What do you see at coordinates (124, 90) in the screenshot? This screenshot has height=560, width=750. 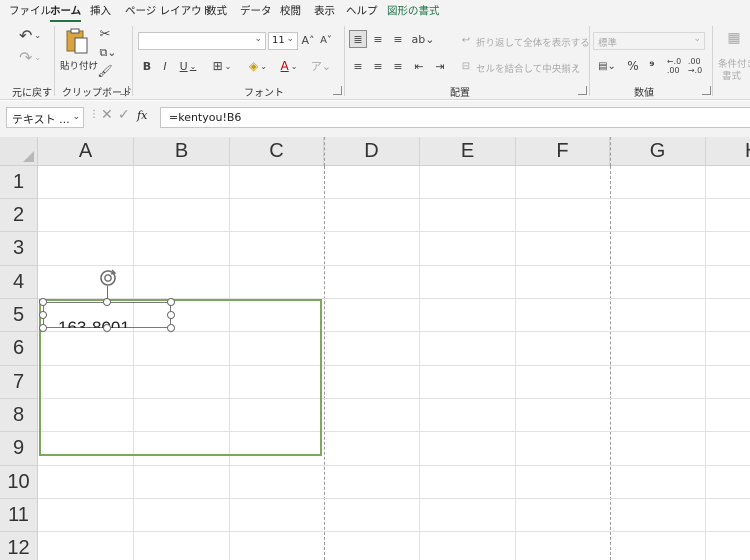 I see `clipboard-launcher-icon` at bounding box center [124, 90].